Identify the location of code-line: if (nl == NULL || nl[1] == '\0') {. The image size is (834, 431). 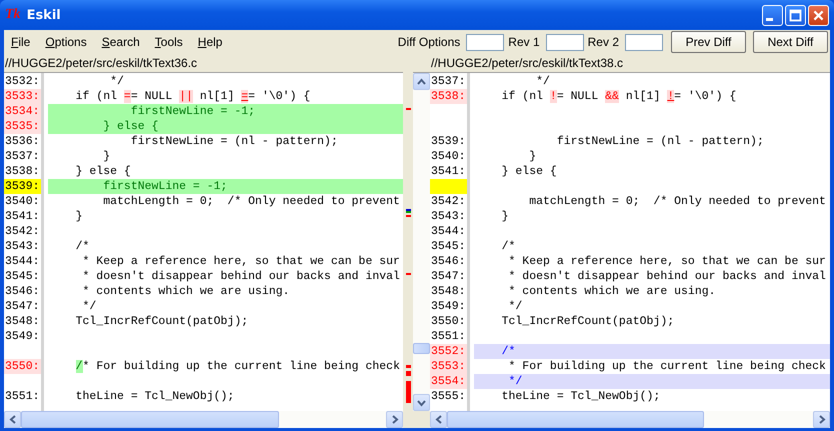
(193, 96).